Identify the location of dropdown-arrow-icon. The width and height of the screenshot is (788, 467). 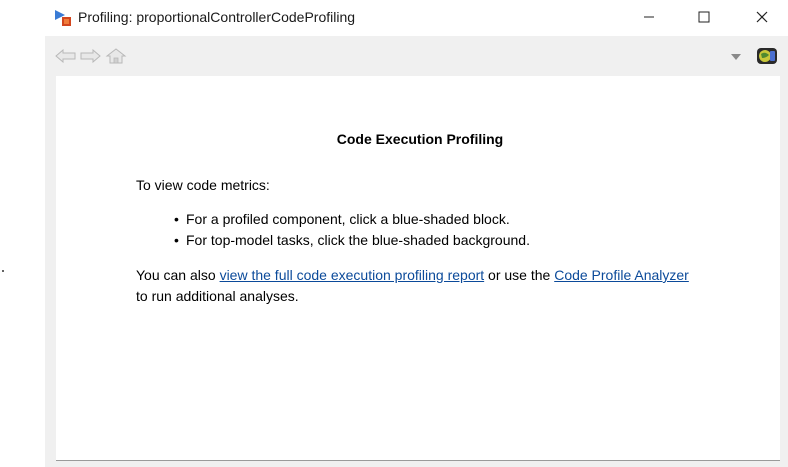
(736, 57).